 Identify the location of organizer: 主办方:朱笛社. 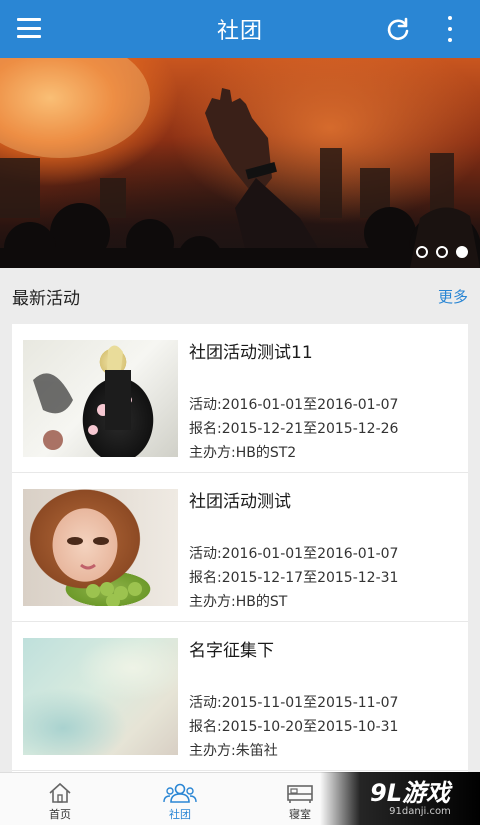
(233, 751).